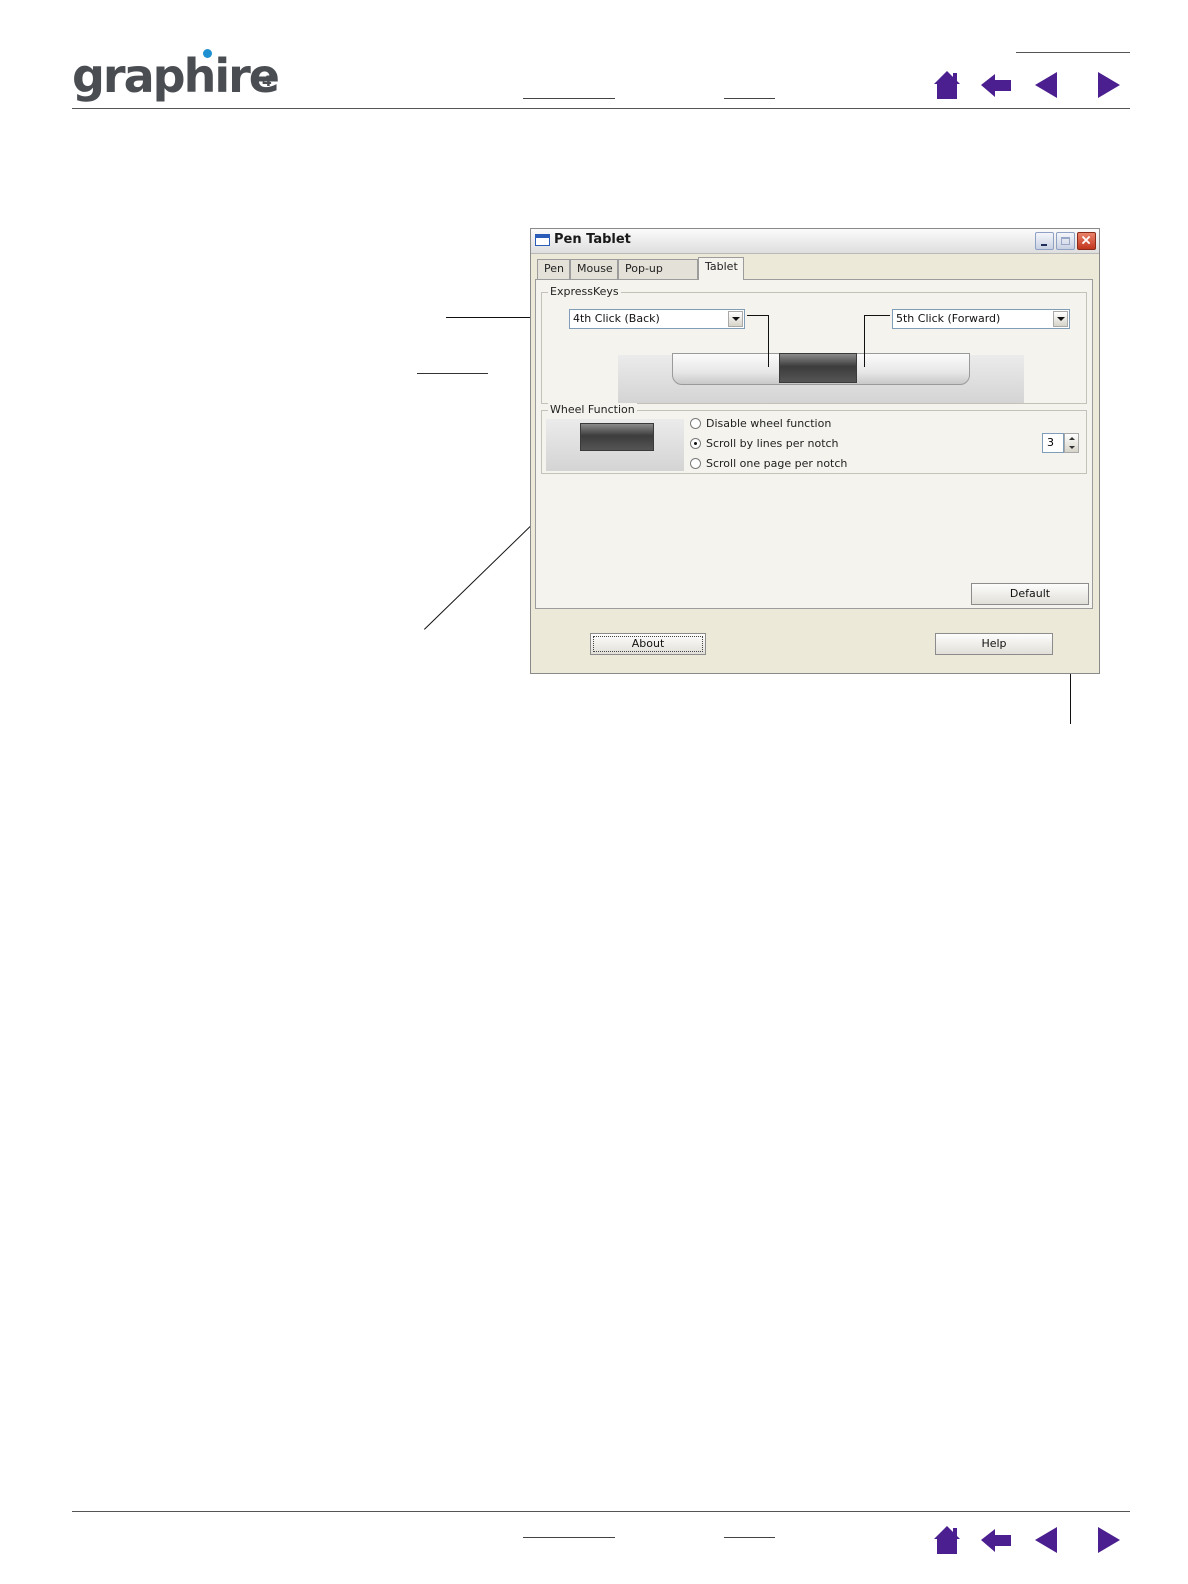 The height and width of the screenshot is (1584, 1188). Describe the element at coordinates (569, 98) in the screenshot. I see `header-link-contents` at that location.